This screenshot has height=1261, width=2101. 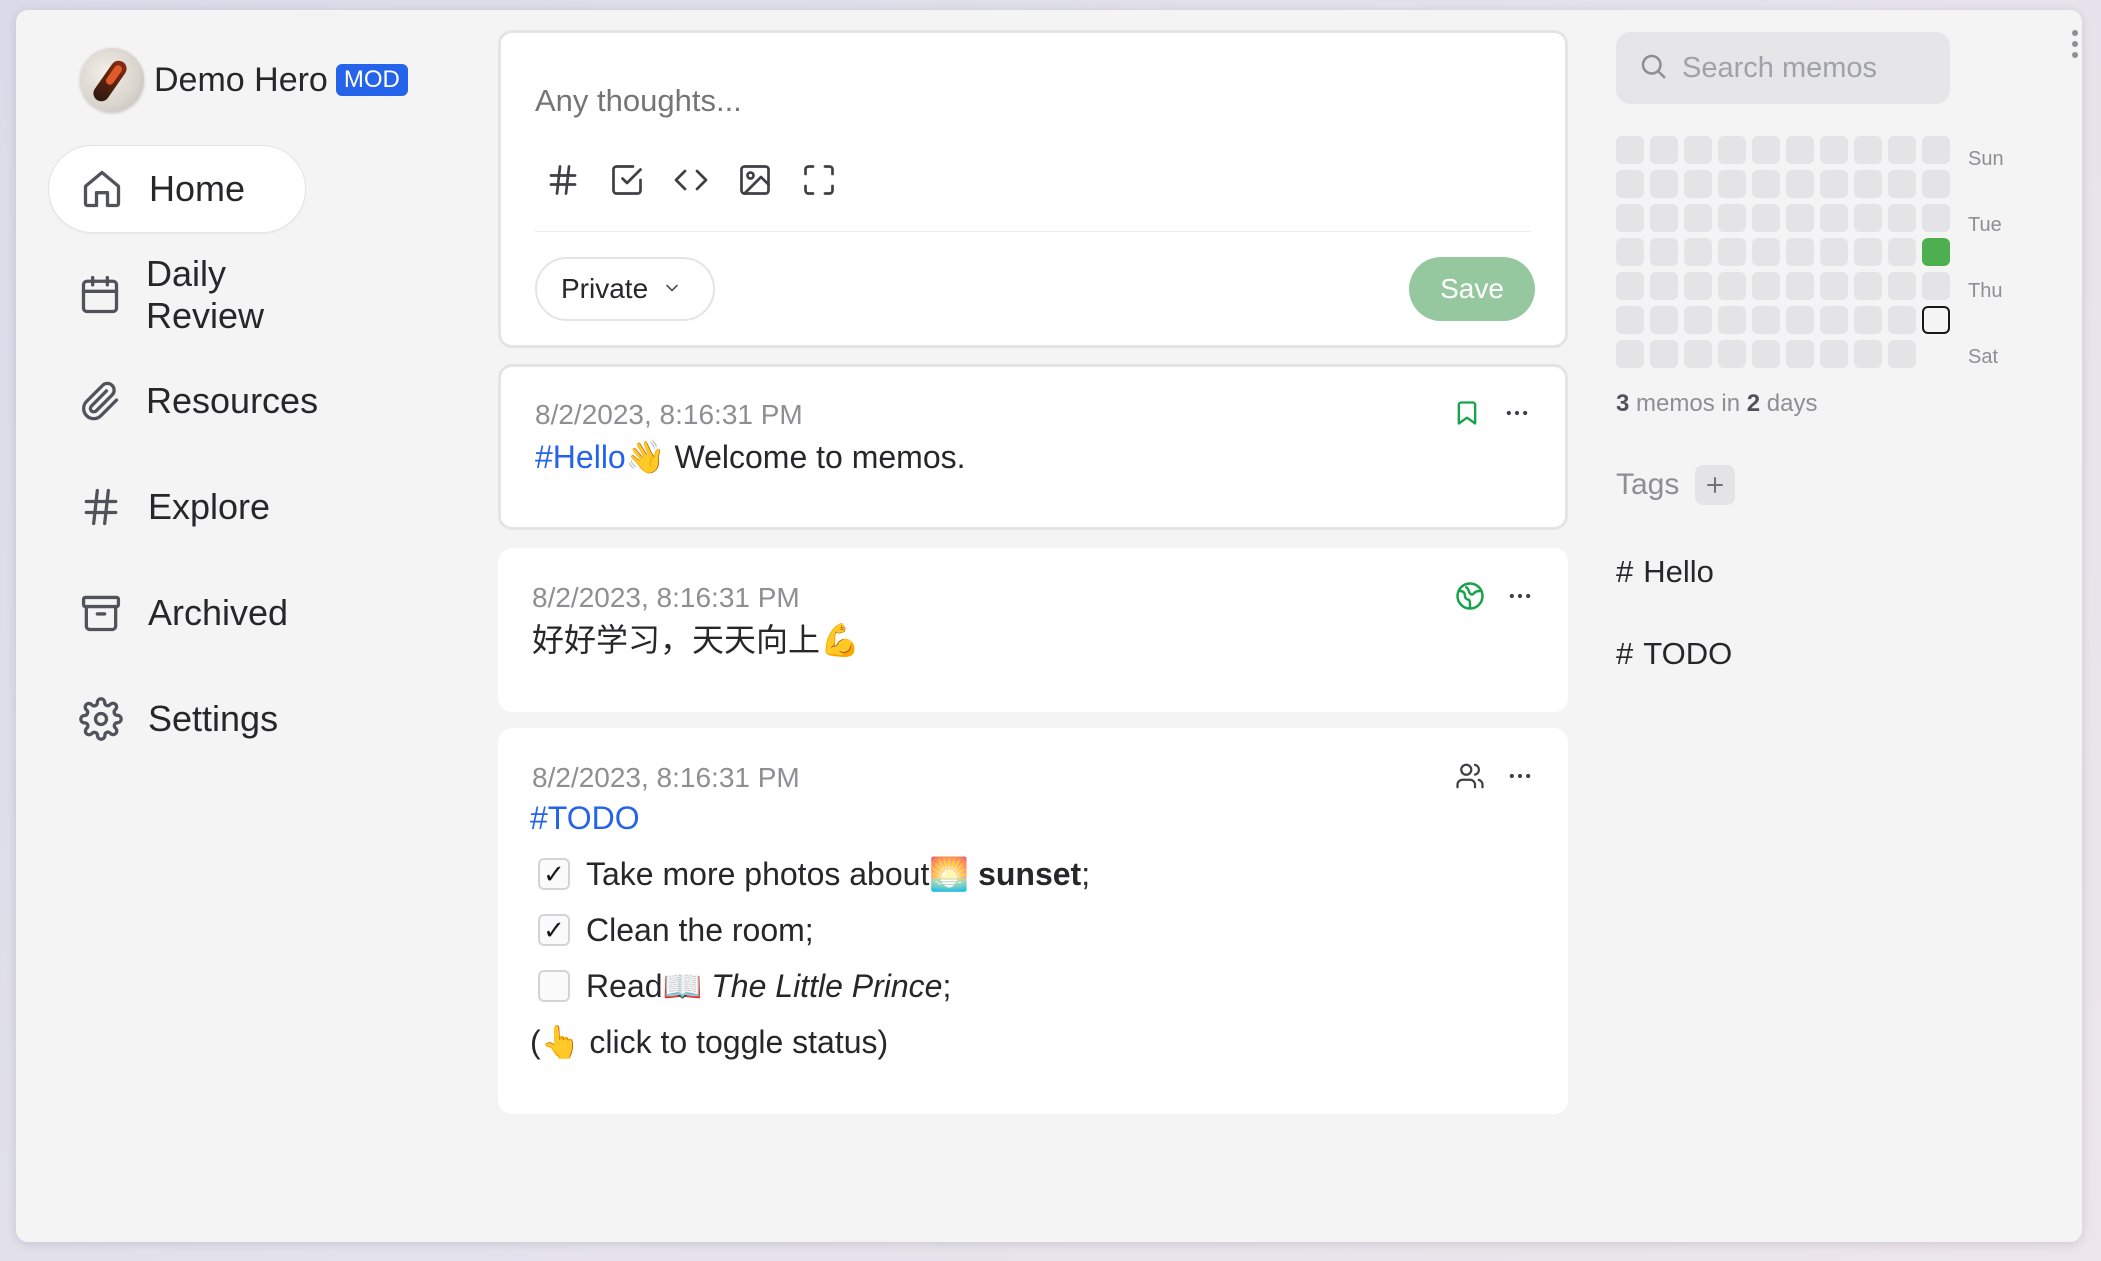 What do you see at coordinates (177, 189) in the screenshot?
I see `sidebar-item-home: Home` at bounding box center [177, 189].